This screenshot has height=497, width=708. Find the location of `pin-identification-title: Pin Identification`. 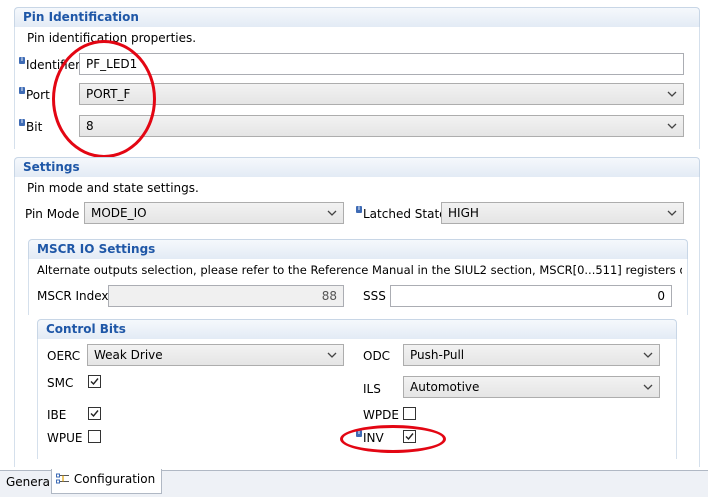

pin-identification-title: Pin Identification is located at coordinates (81, 17).